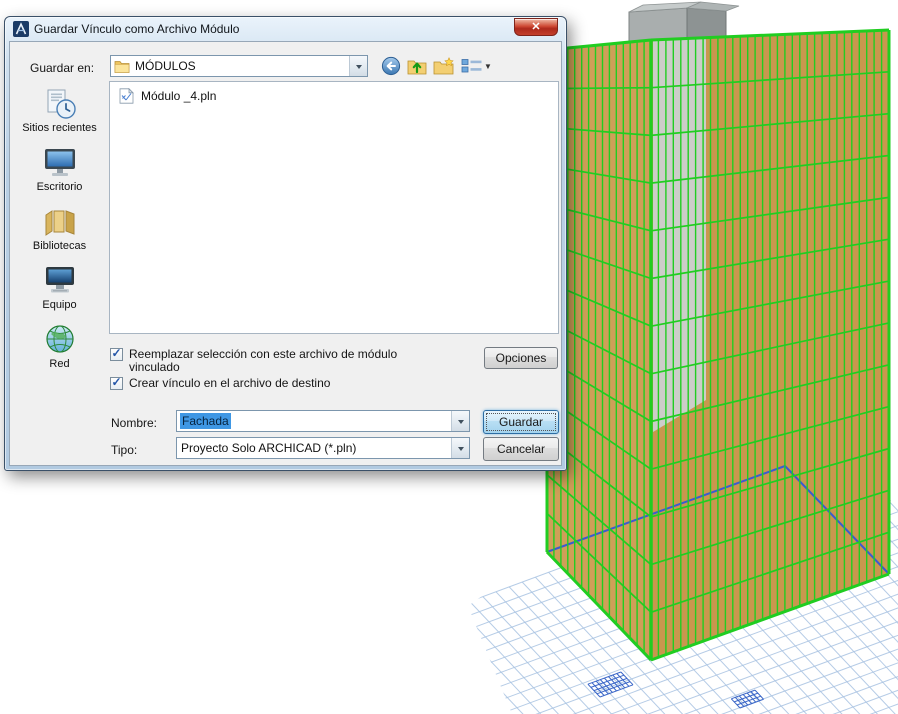 This screenshot has width=898, height=714. Describe the element at coordinates (137, 29) in the screenshot. I see `dialog-title: Guardar Vínculo como Archivo Módulo` at that location.